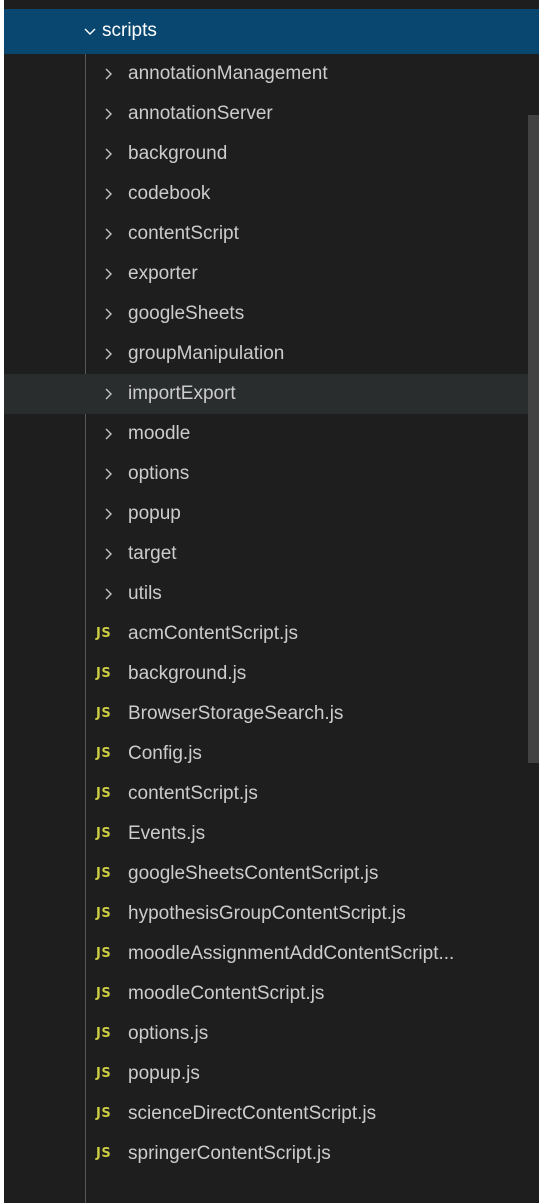 The width and height of the screenshot is (539, 1203). What do you see at coordinates (228, 73) in the screenshot?
I see `folder-label: annotationManagement` at bounding box center [228, 73].